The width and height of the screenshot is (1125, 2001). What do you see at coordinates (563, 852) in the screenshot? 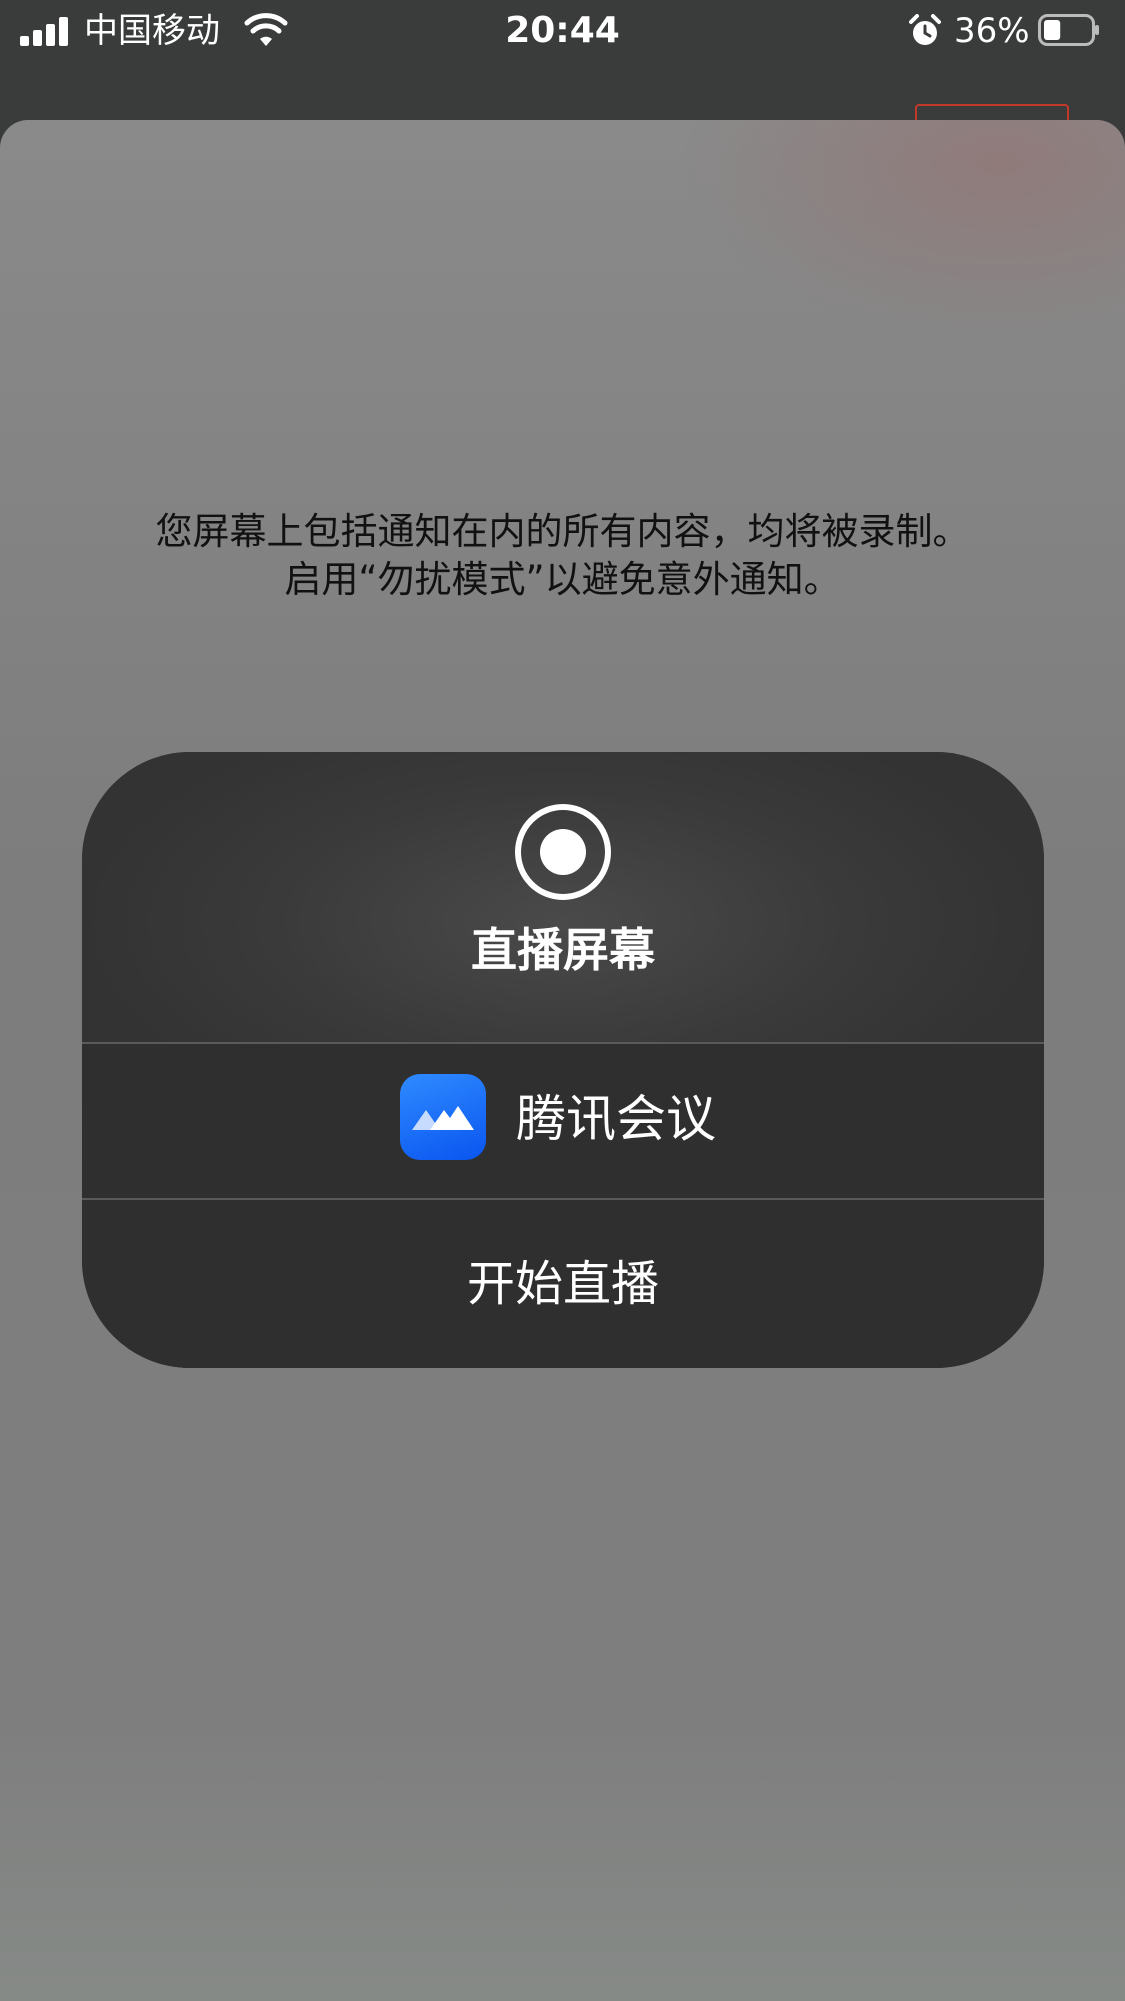
I see `record-icon` at bounding box center [563, 852].